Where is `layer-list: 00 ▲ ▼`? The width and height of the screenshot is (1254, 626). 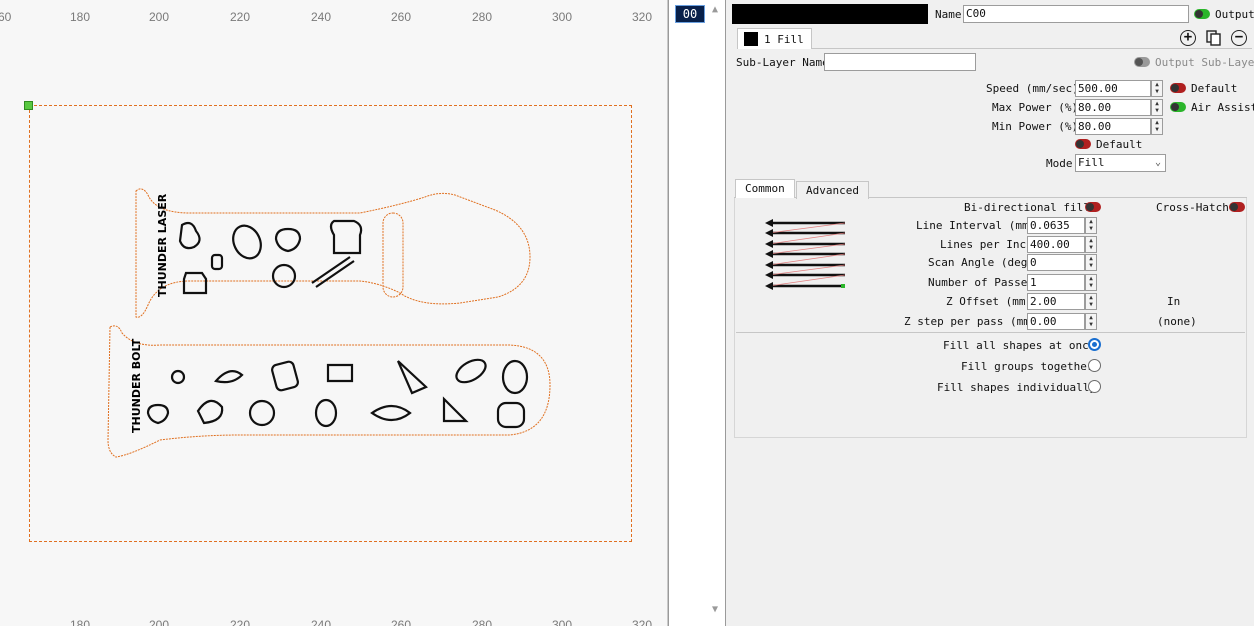
layer-list: 00 ▲ ▼ is located at coordinates (697, 313).